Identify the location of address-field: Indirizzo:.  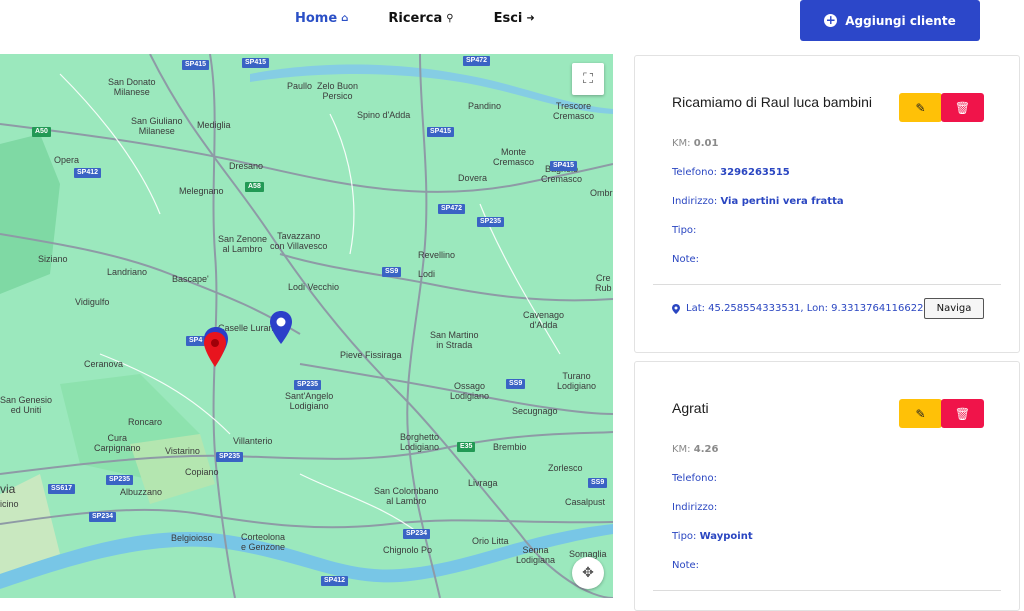
(694, 507).